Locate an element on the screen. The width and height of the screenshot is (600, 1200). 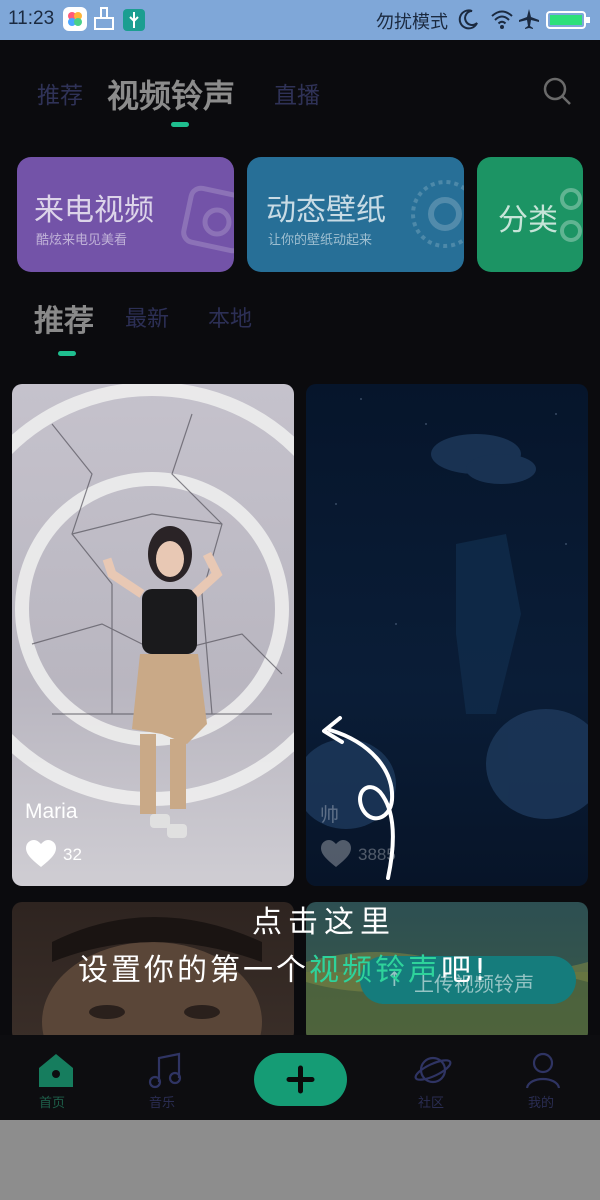
wifi-icon is located at coordinates (502, 19).